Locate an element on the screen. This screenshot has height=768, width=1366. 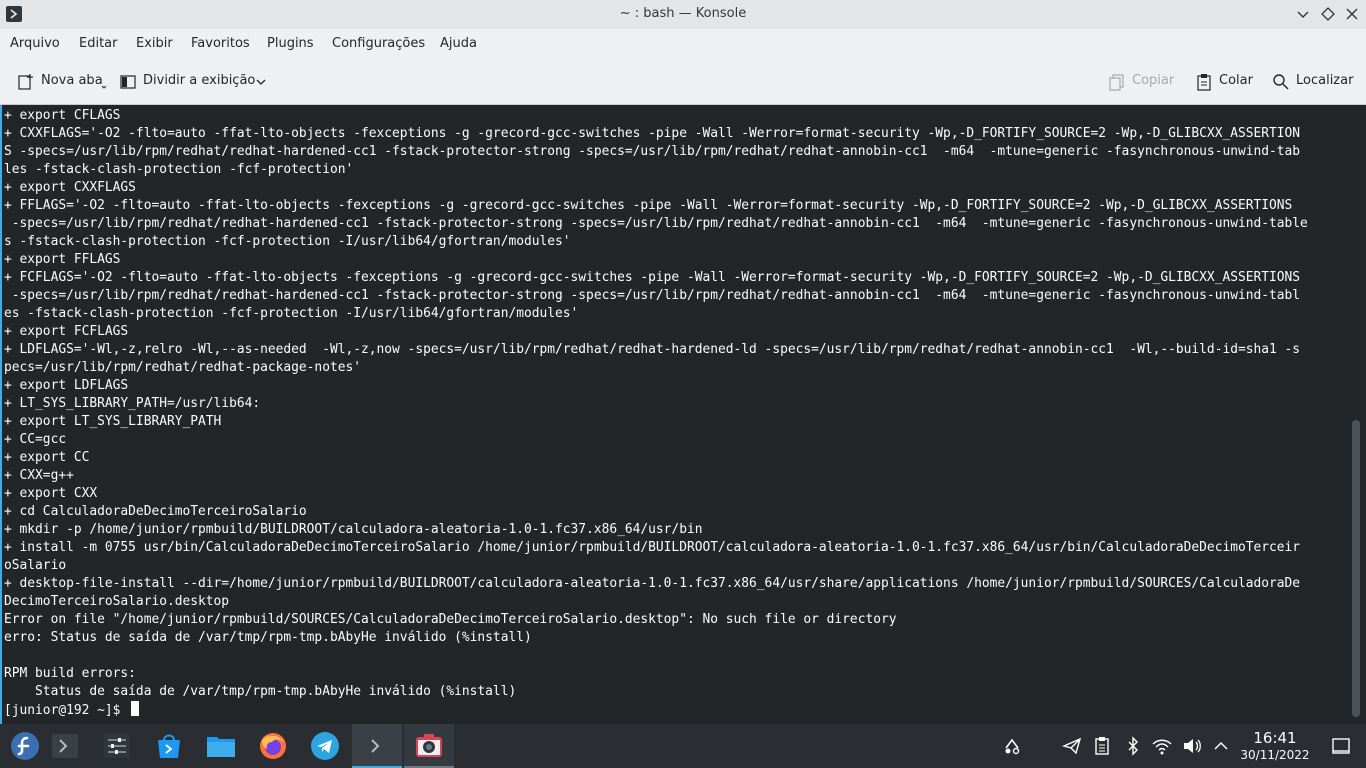
find-button: Localizar is located at coordinates (1313, 82).